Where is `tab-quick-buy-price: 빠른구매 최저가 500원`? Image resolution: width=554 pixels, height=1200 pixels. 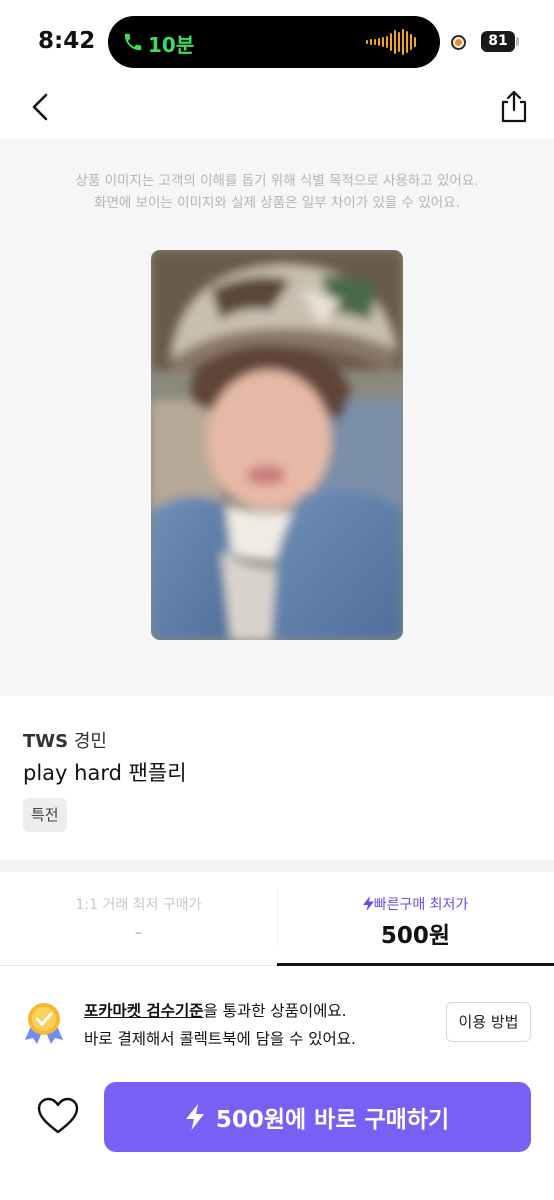
tab-quick-buy-price: 빠른구매 최저가 500원 is located at coordinates (415, 919).